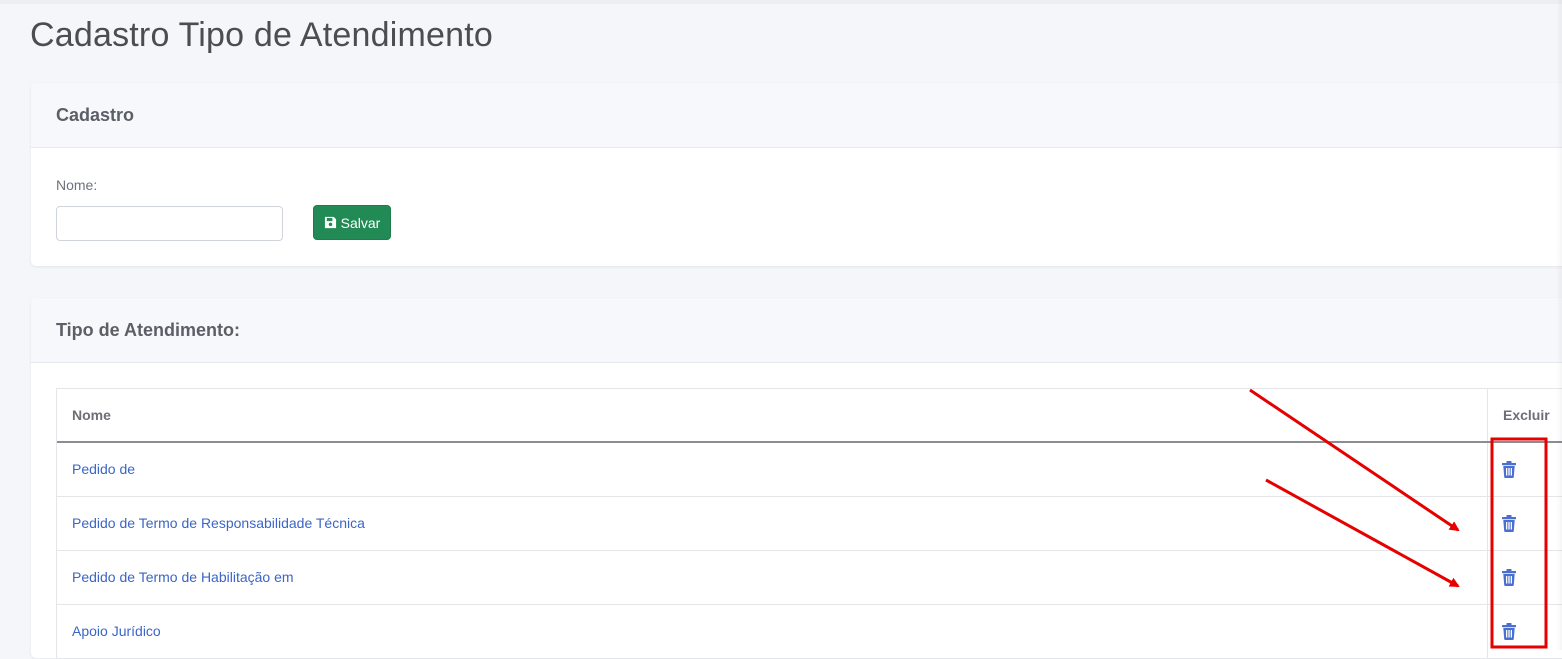  What do you see at coordinates (1526, 415) in the screenshot?
I see `column-header-excluir: Excluir` at bounding box center [1526, 415].